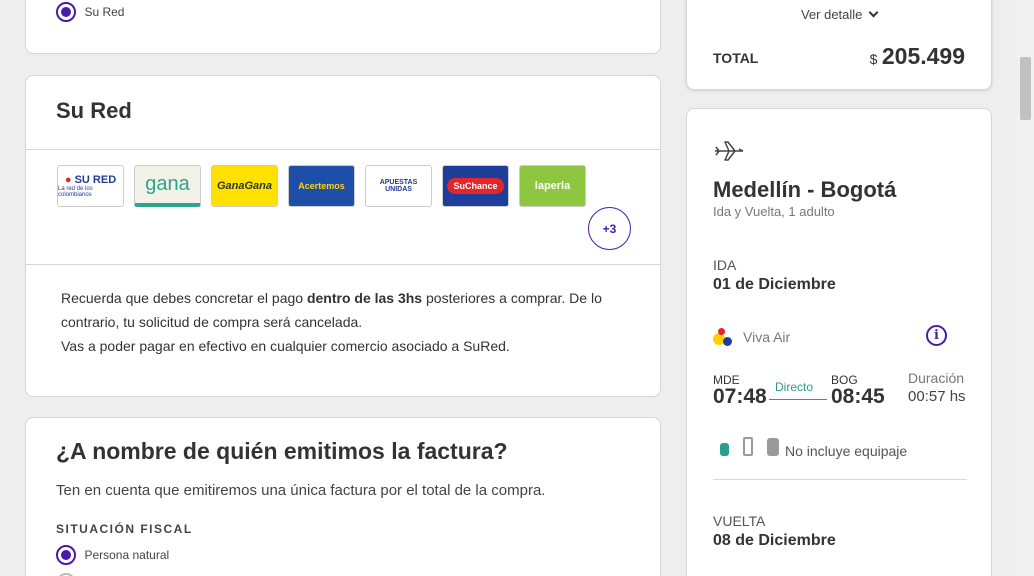 The height and width of the screenshot is (576, 1034). I want to click on airplane-icon, so click(729, 151).